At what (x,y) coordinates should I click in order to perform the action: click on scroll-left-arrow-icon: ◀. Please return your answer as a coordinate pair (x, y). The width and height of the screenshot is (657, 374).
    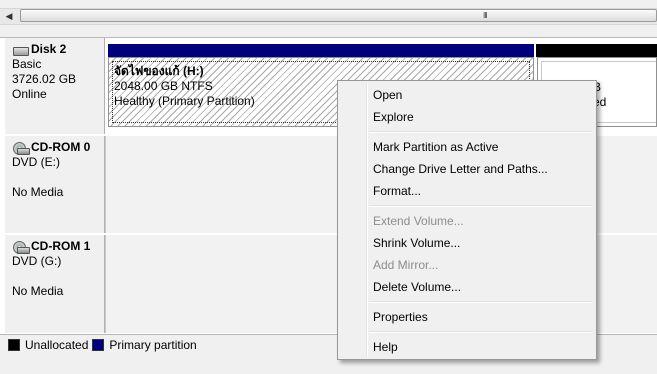
    Looking at the image, I should click on (9, 16).